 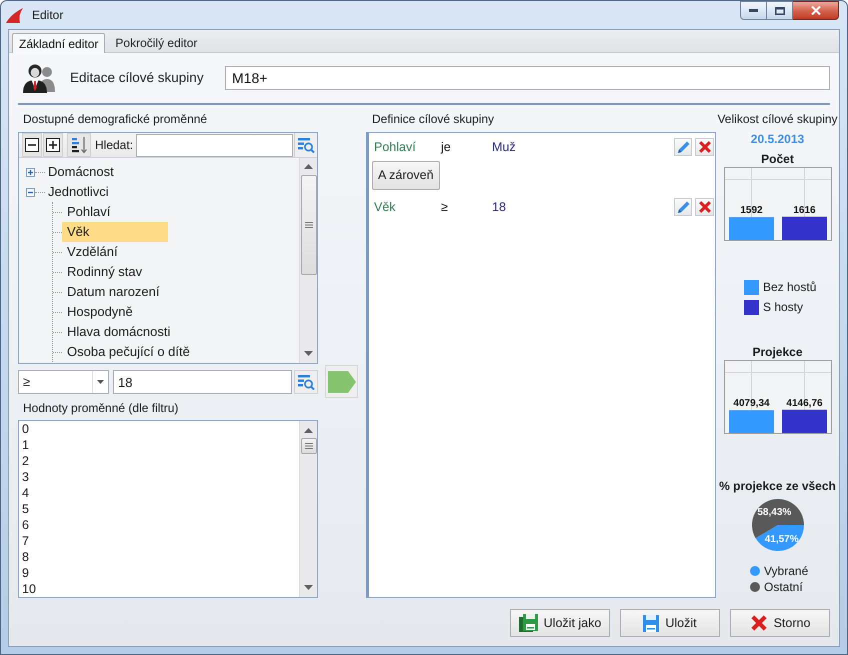 What do you see at coordinates (92, 252) in the screenshot?
I see `tree-item: Vzdělání` at bounding box center [92, 252].